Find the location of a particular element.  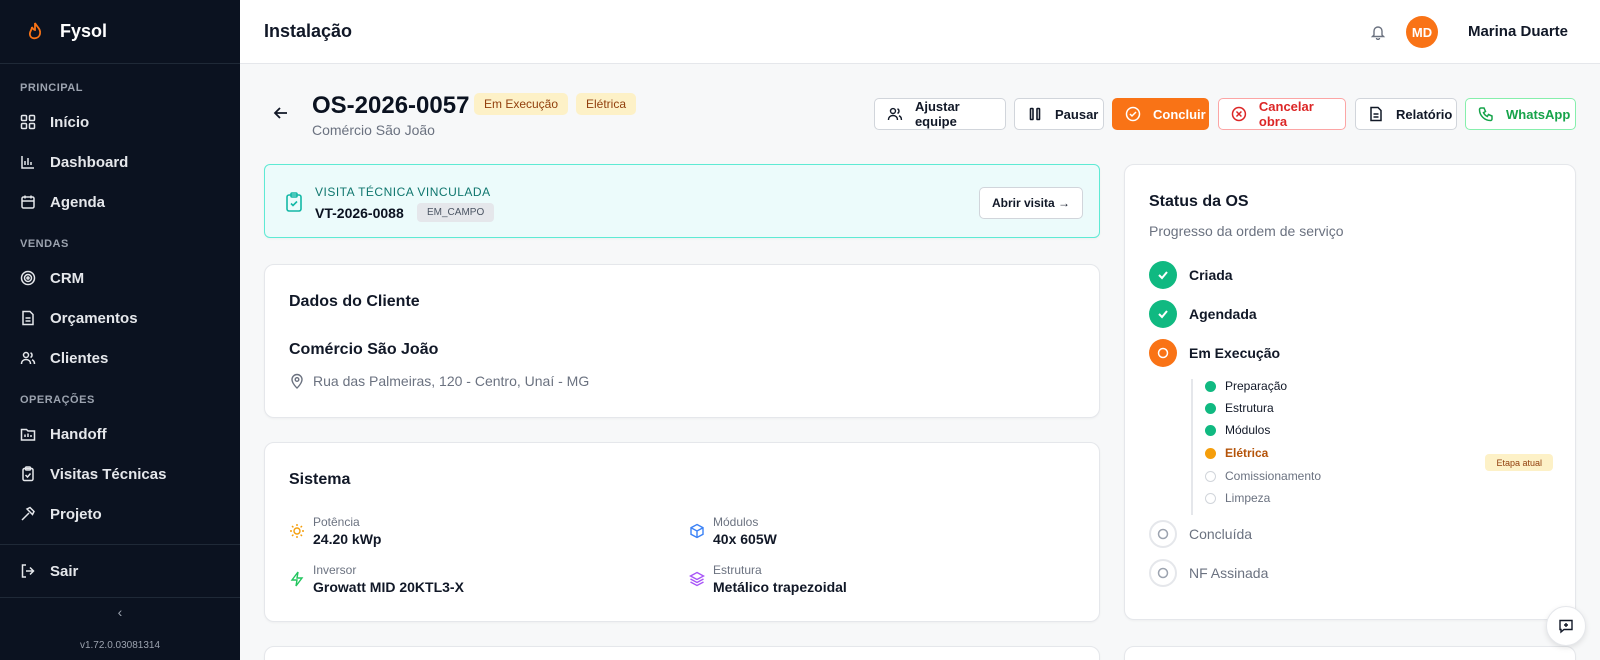

clipboard-icon is located at coordinates (28, 474).